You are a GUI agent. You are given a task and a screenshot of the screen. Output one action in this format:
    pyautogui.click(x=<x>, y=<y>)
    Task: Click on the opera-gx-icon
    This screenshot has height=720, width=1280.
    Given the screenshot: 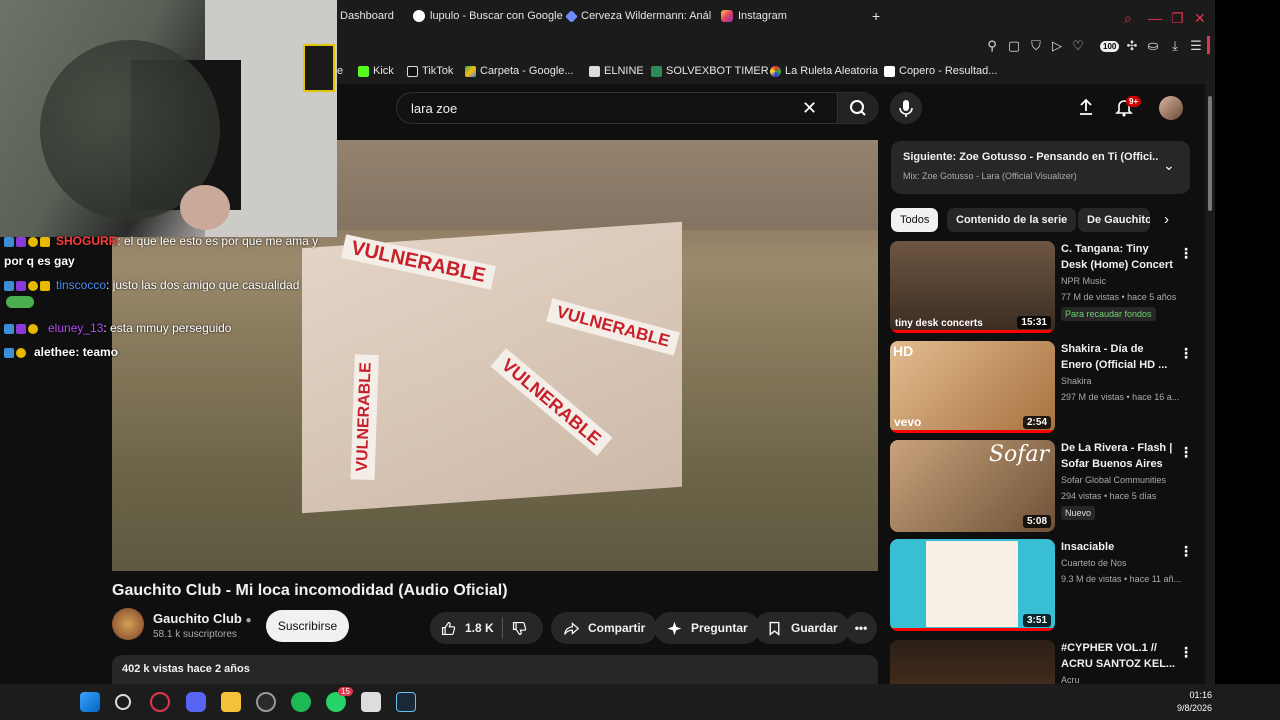 What is the action you would take?
    pyautogui.click(x=160, y=702)
    